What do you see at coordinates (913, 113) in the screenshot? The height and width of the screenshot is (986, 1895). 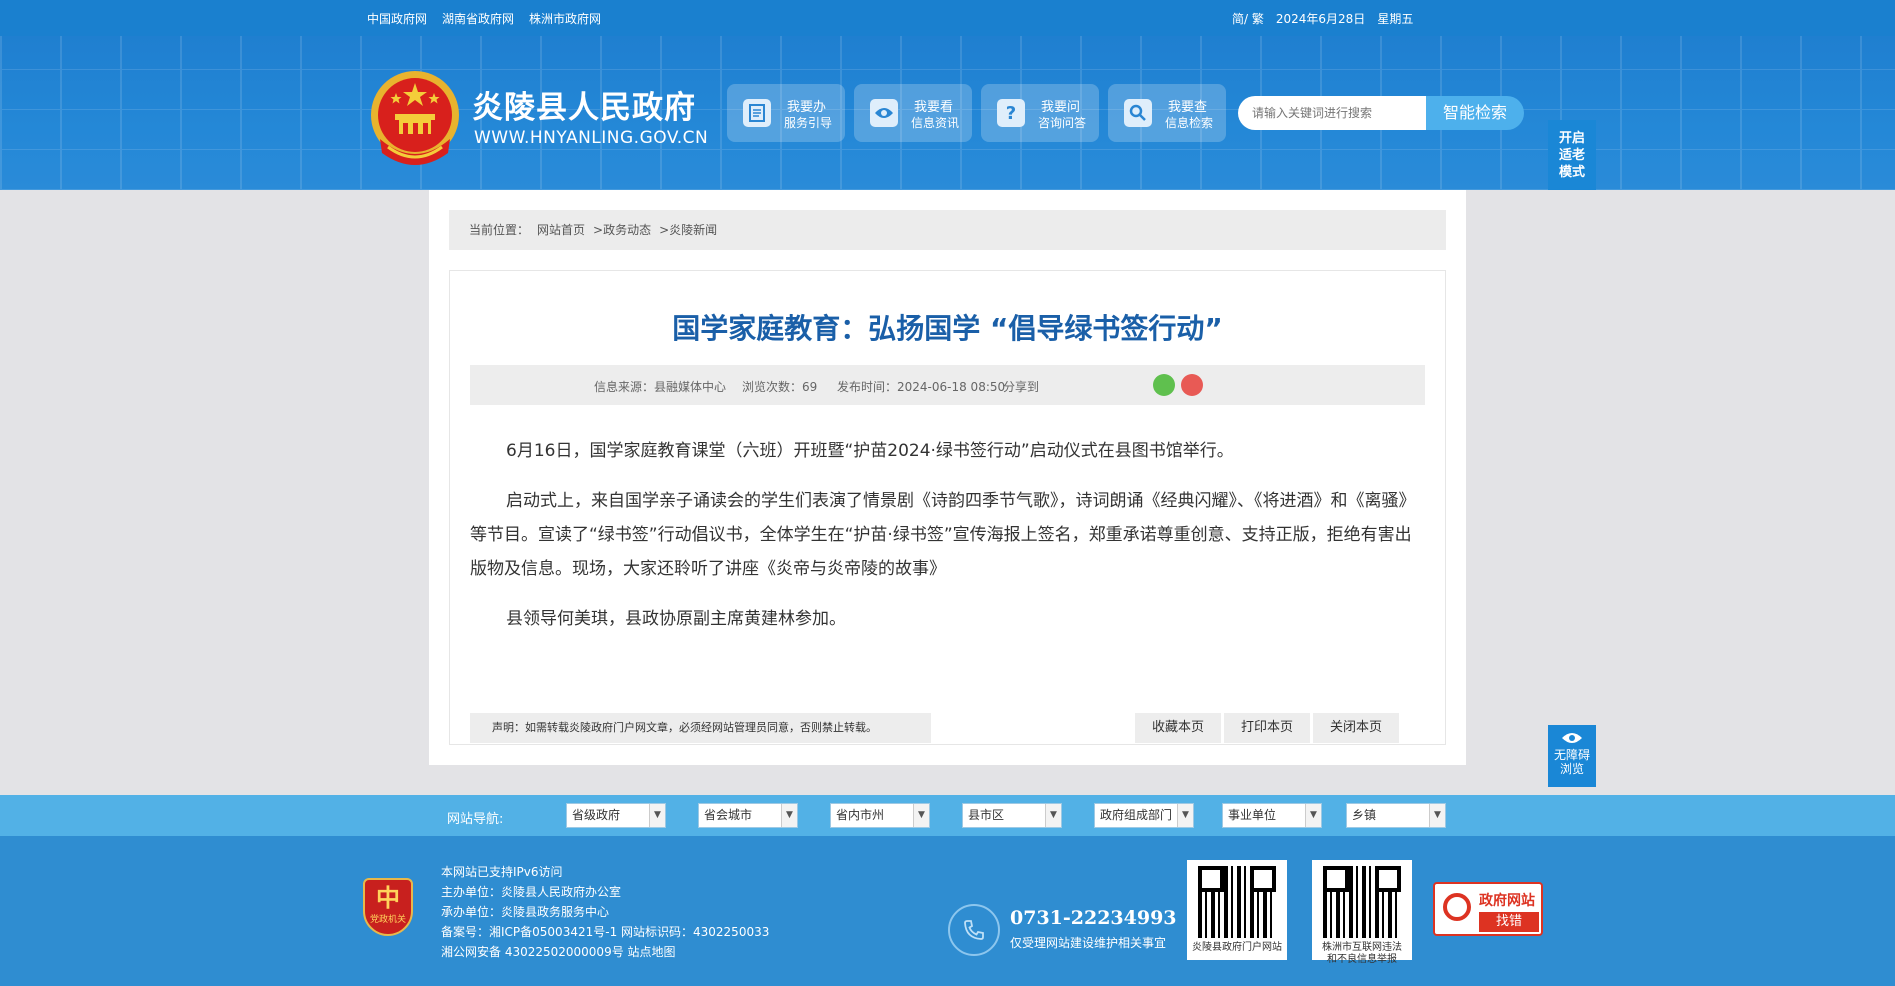 I see `nav-button-info: 我要看 信息资讯` at bounding box center [913, 113].